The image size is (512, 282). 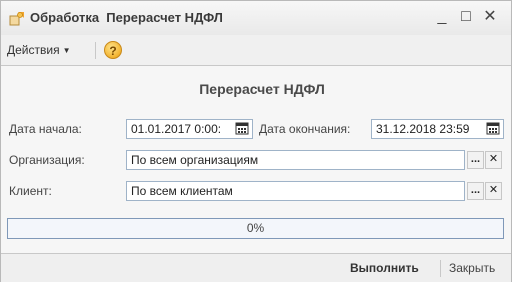 What do you see at coordinates (256, 18) in the screenshot?
I see `title-bar: Обработка Перерасчет НДФЛ _ □ ✕` at bounding box center [256, 18].